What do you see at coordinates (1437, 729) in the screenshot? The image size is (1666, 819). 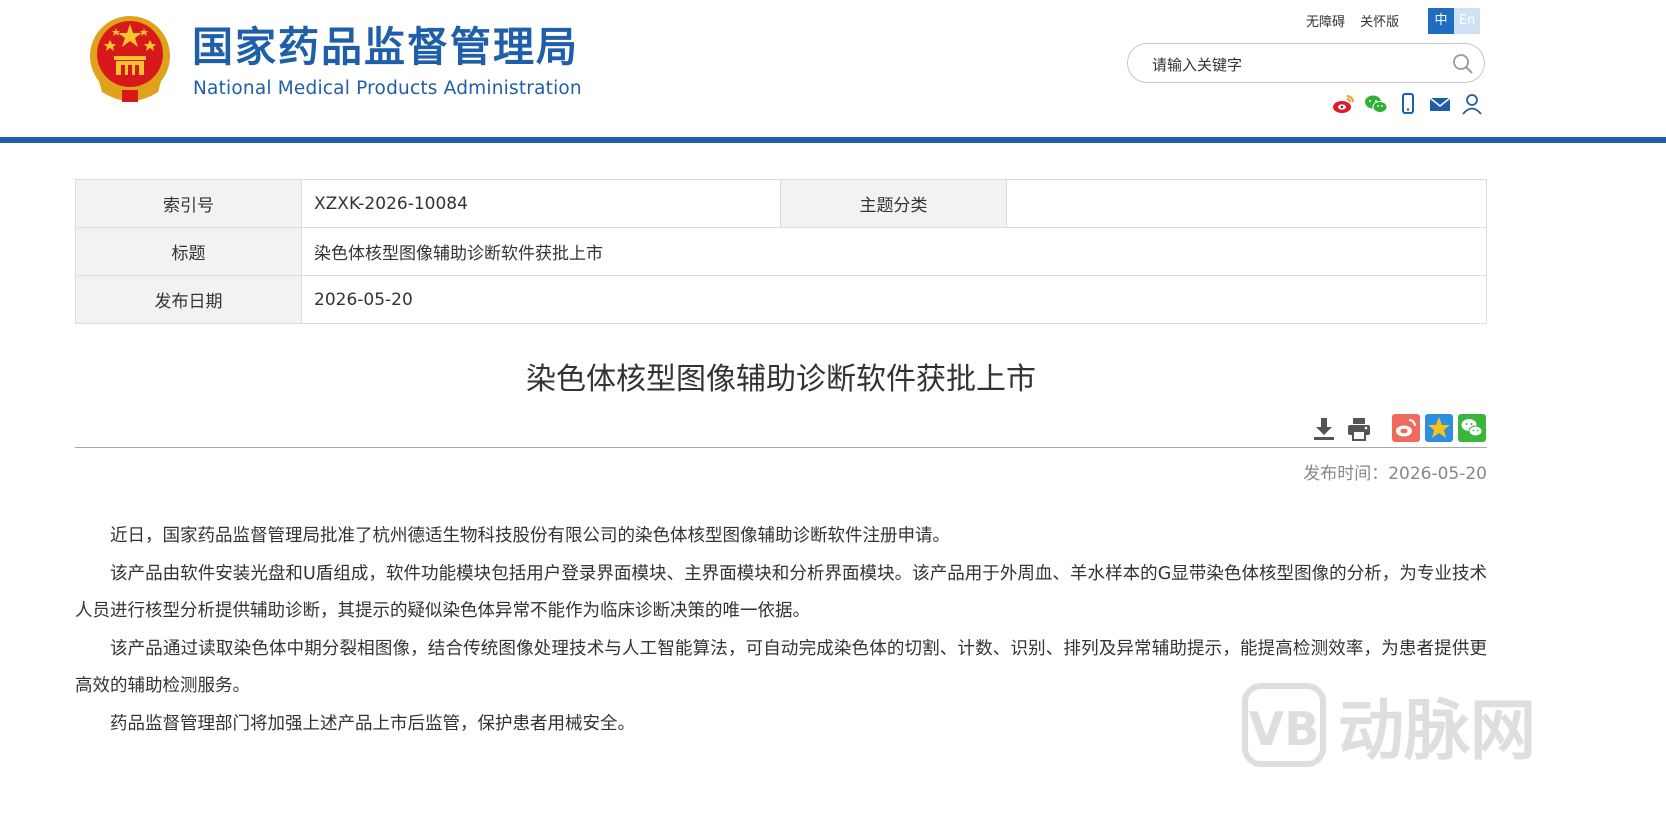 I see `watermark-text: 动脉网` at bounding box center [1437, 729].